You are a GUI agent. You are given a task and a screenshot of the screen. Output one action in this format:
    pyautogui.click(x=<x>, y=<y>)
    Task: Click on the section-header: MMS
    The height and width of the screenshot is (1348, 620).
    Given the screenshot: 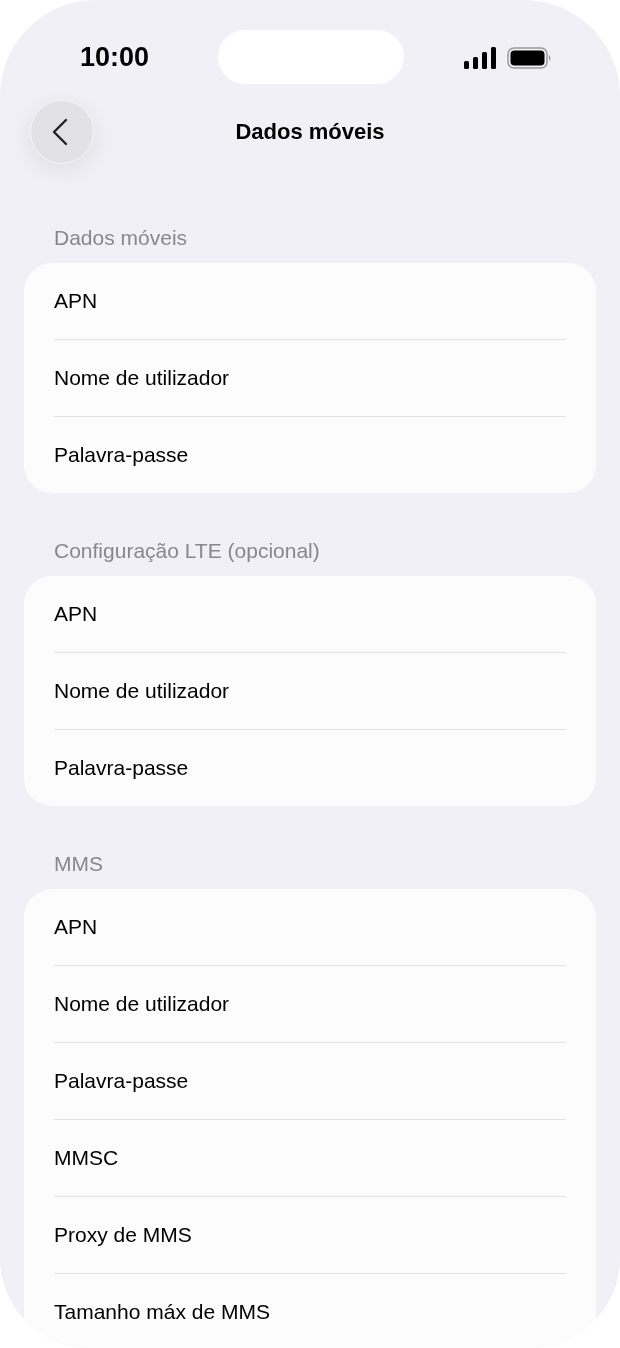 What is the action you would take?
    pyautogui.click(x=78, y=864)
    